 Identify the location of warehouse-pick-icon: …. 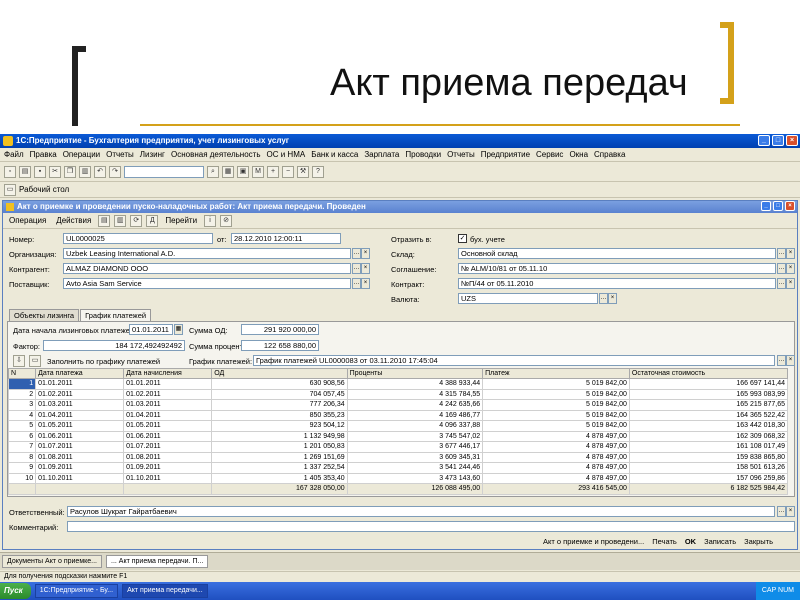
(781, 253).